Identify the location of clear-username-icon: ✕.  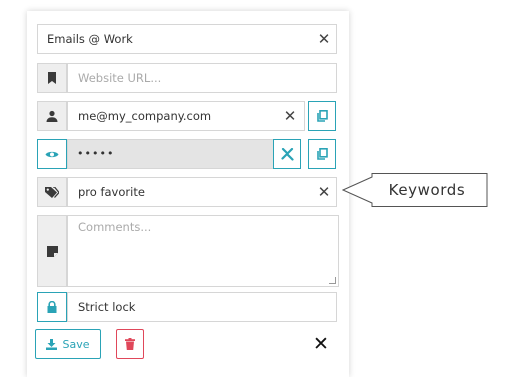
(290, 116).